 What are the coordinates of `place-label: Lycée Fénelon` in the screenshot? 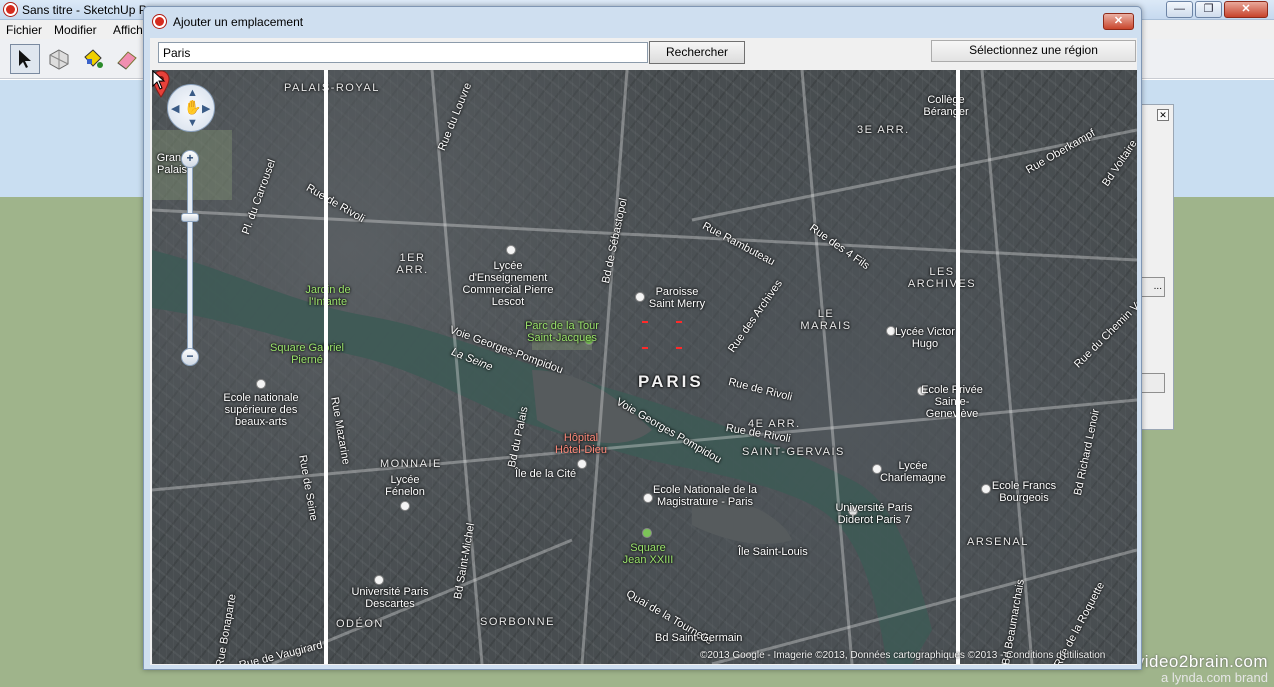 It's located at (405, 486).